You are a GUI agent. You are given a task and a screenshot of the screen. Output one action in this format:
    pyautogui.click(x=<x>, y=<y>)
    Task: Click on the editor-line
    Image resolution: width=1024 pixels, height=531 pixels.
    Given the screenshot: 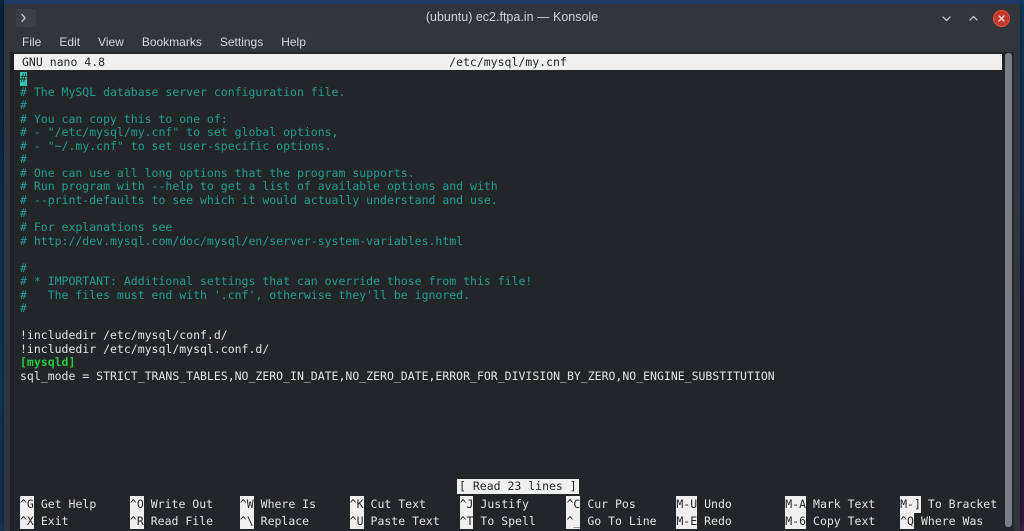 What is the action you would take?
    pyautogui.click(x=510, y=323)
    